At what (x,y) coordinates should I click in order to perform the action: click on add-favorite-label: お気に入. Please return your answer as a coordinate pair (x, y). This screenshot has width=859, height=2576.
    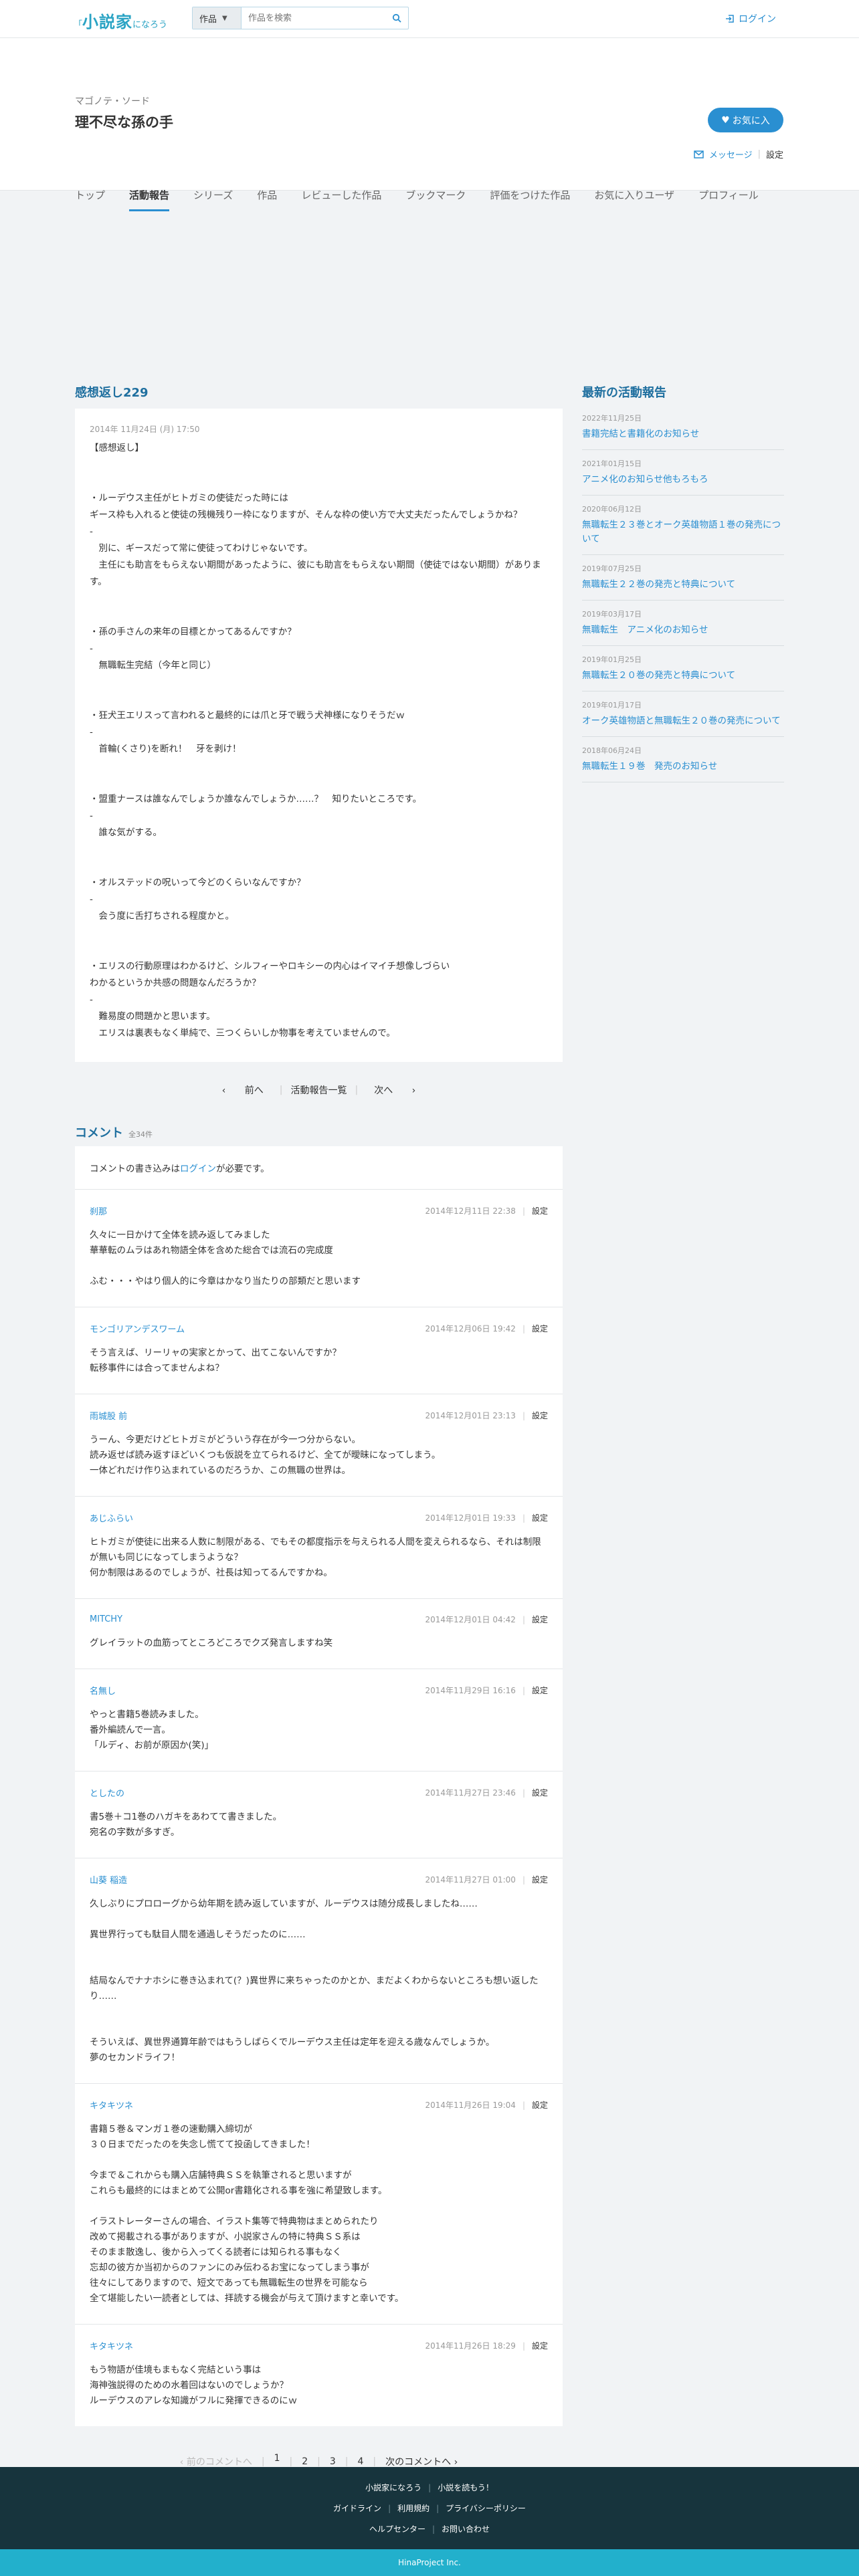
    Looking at the image, I should click on (751, 120).